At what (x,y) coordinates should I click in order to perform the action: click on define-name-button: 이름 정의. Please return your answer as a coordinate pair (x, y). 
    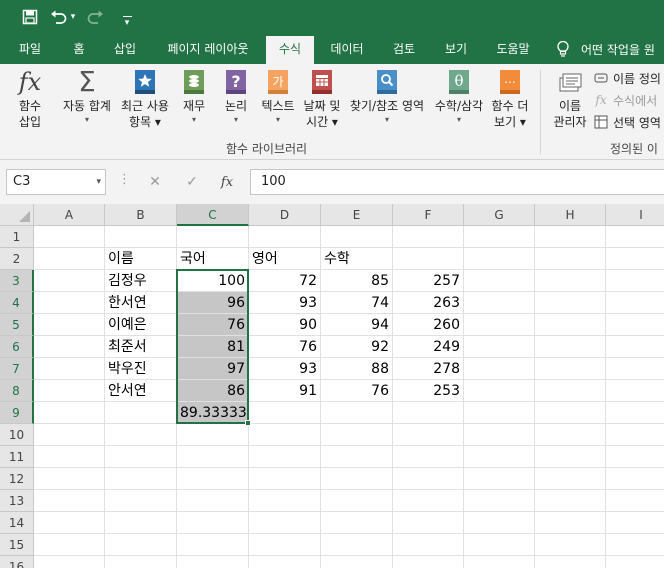
    Looking at the image, I should click on (627, 78).